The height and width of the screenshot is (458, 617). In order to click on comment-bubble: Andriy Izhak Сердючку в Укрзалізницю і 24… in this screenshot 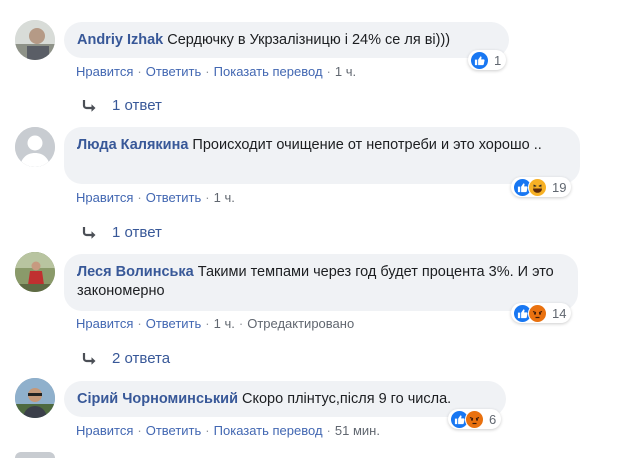, I will do `click(286, 40)`.